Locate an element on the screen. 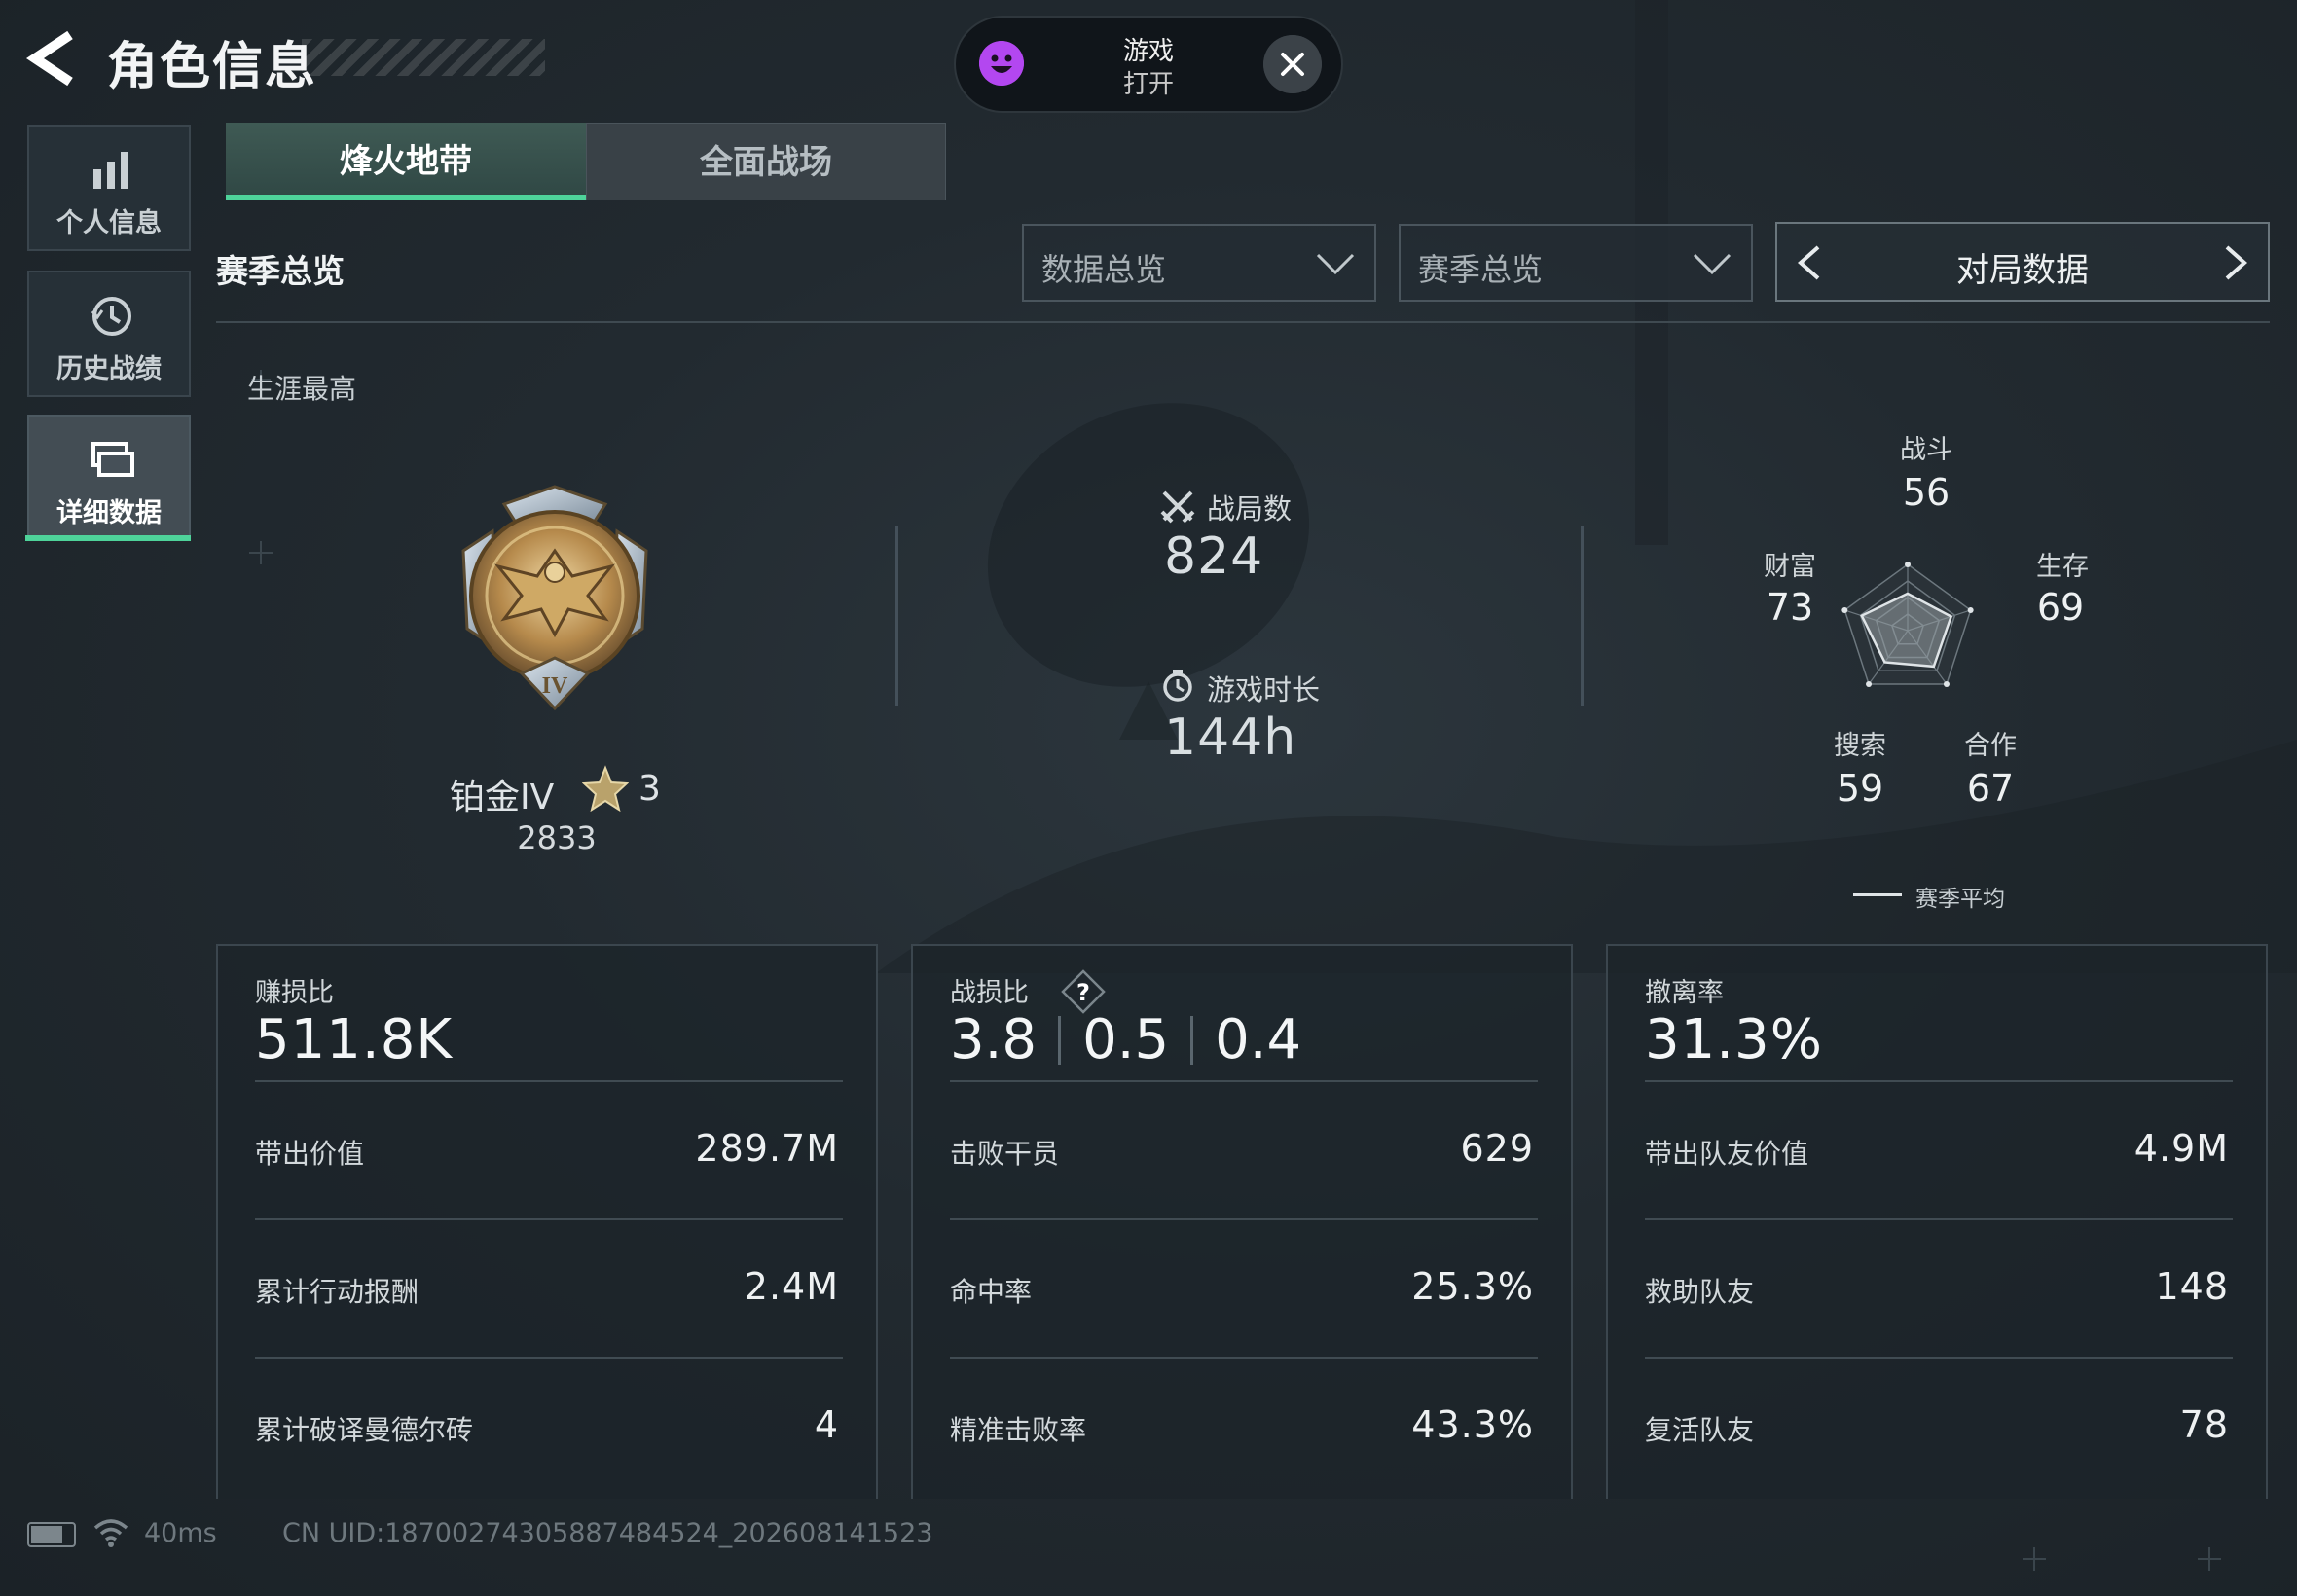 The height and width of the screenshot is (1596, 2297). data-cards-icon is located at coordinates (112, 459).